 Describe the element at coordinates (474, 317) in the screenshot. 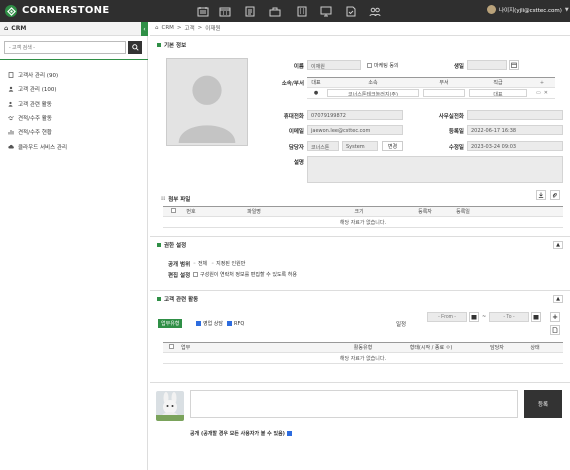

I see `from-calendar-button` at that location.